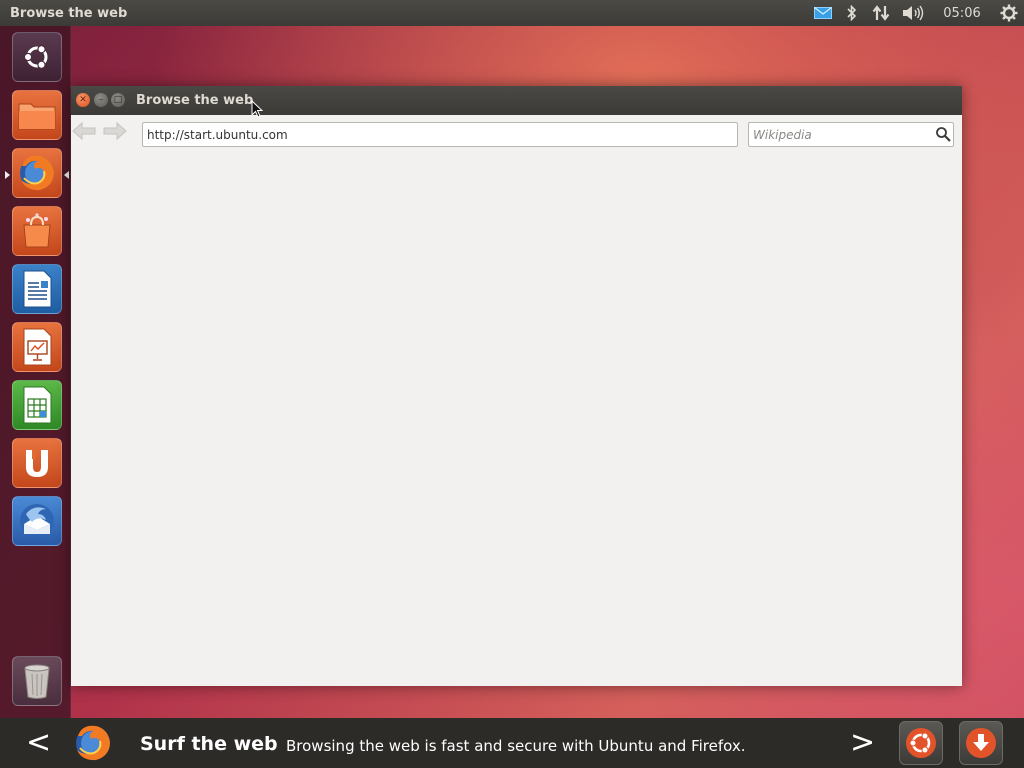 This screenshot has height=768, width=1024. Describe the element at coordinates (195, 100) in the screenshot. I see `window-title: Browse the web` at that location.